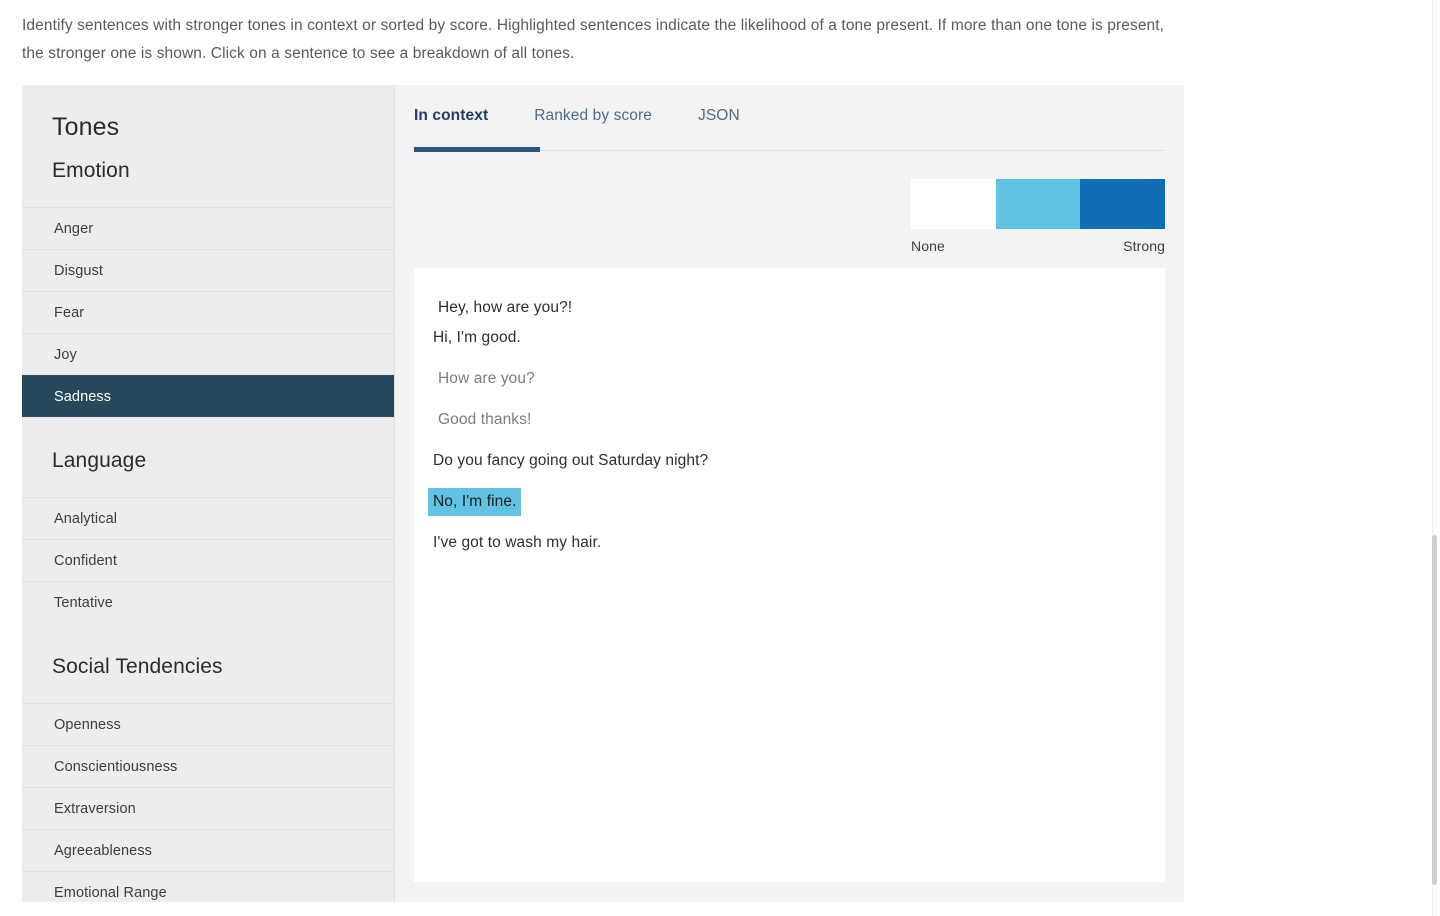  What do you see at coordinates (99, 460) in the screenshot?
I see `sidebar-group-heading-language: Language` at bounding box center [99, 460].